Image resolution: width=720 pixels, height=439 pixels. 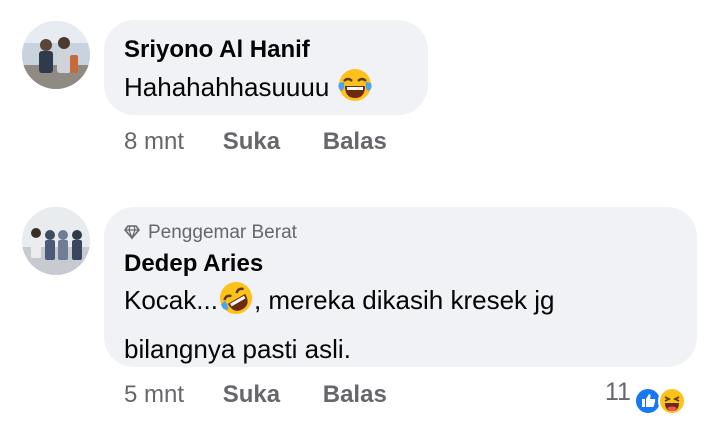 I want to click on comment-author: Dedep Aries, so click(x=193, y=264).